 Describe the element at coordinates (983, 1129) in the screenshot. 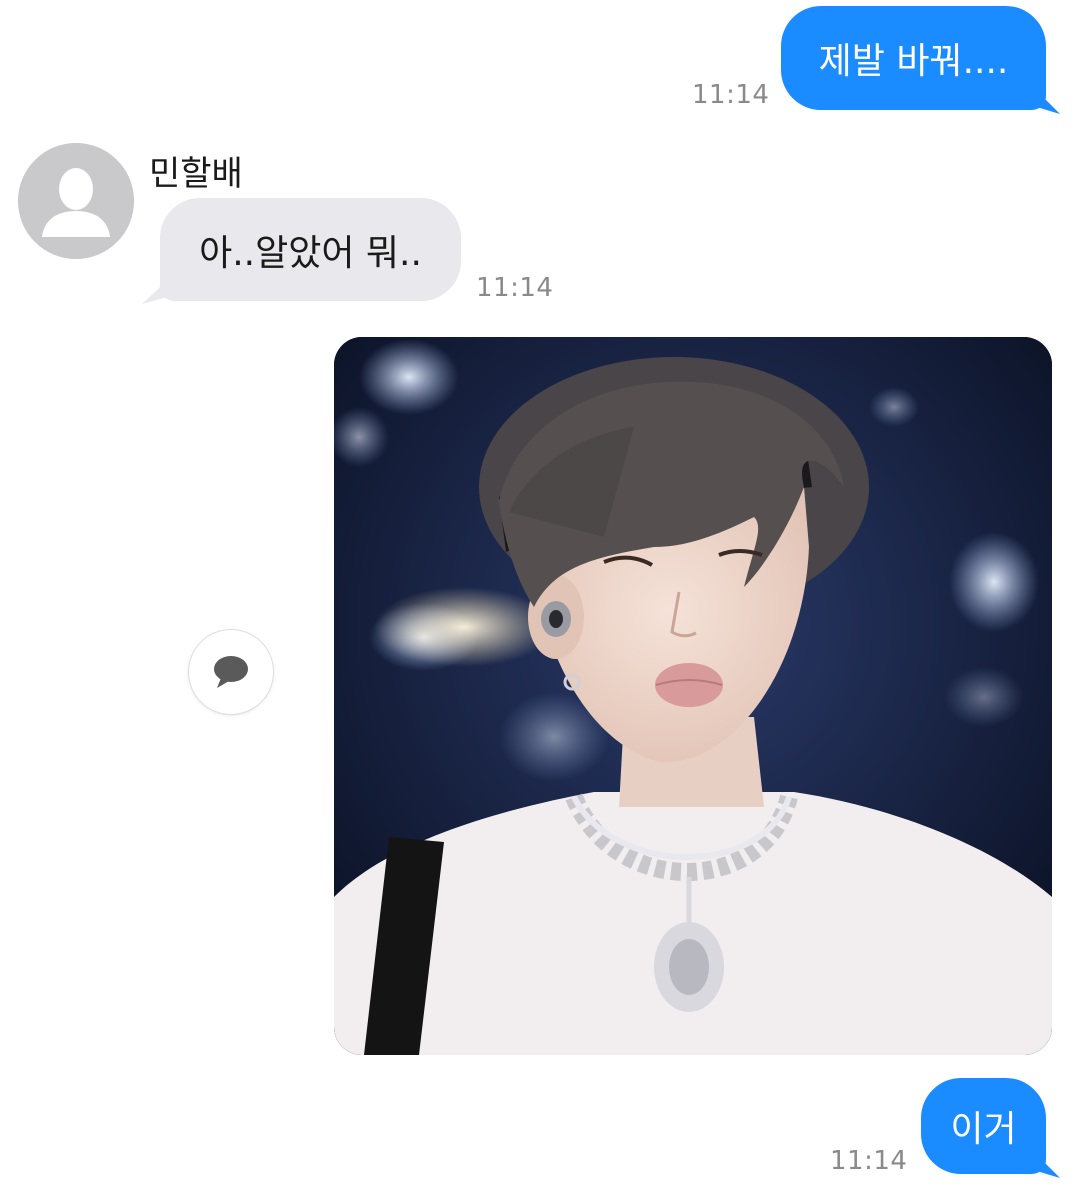

I see `message-text: 이거` at that location.